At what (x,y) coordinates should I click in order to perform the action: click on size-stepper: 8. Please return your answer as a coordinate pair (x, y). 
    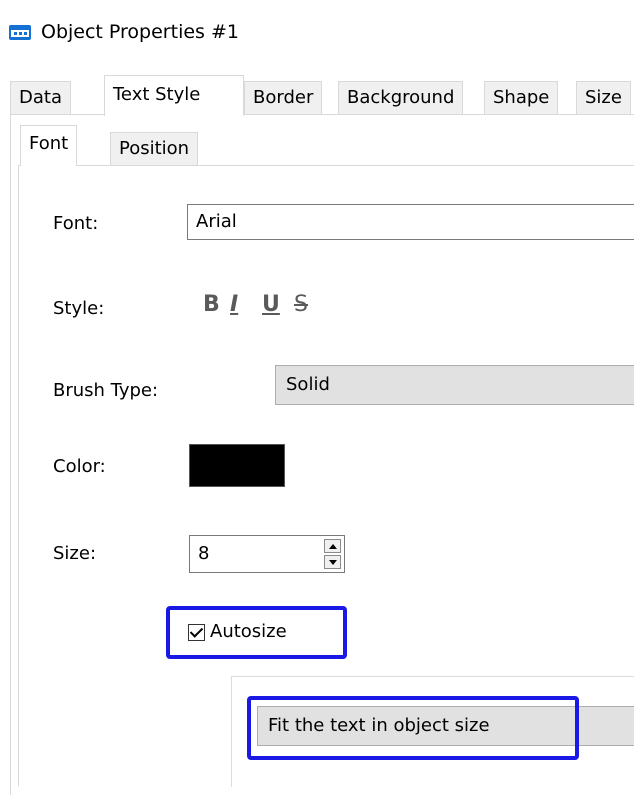
    Looking at the image, I should click on (267, 554).